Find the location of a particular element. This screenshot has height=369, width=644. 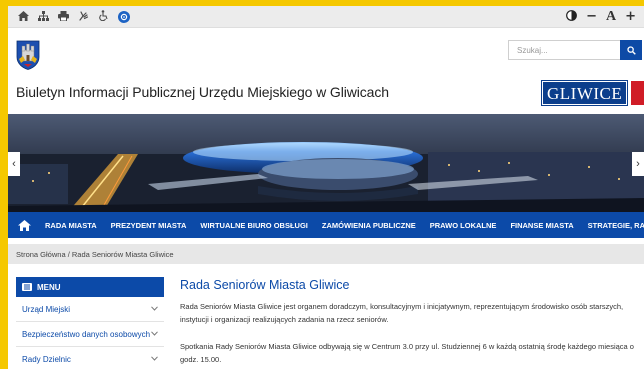

search-button is located at coordinates (631, 50).